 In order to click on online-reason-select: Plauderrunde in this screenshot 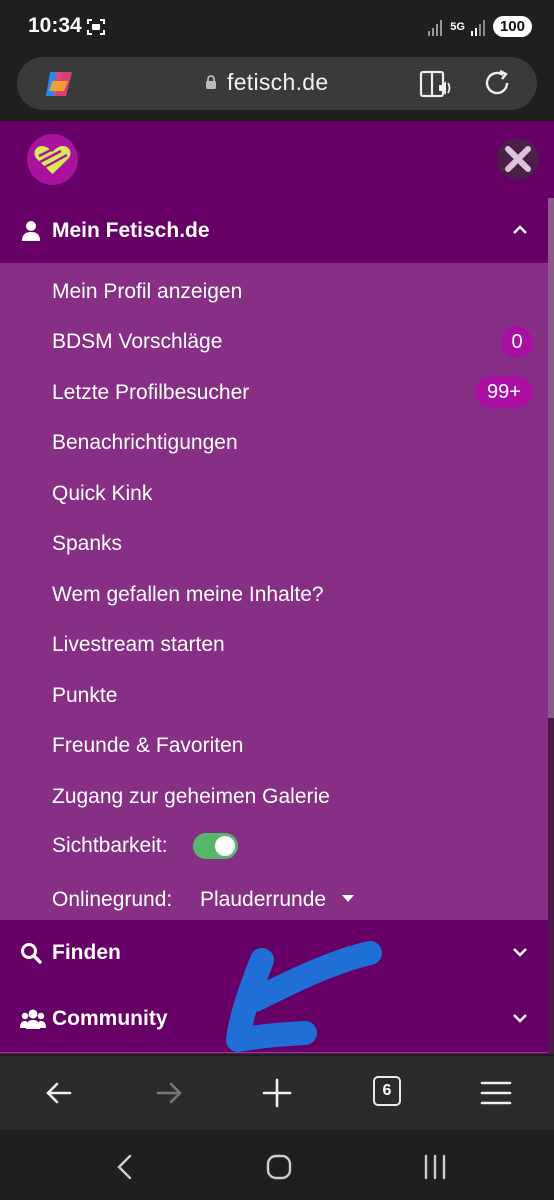, I will do `click(263, 900)`.